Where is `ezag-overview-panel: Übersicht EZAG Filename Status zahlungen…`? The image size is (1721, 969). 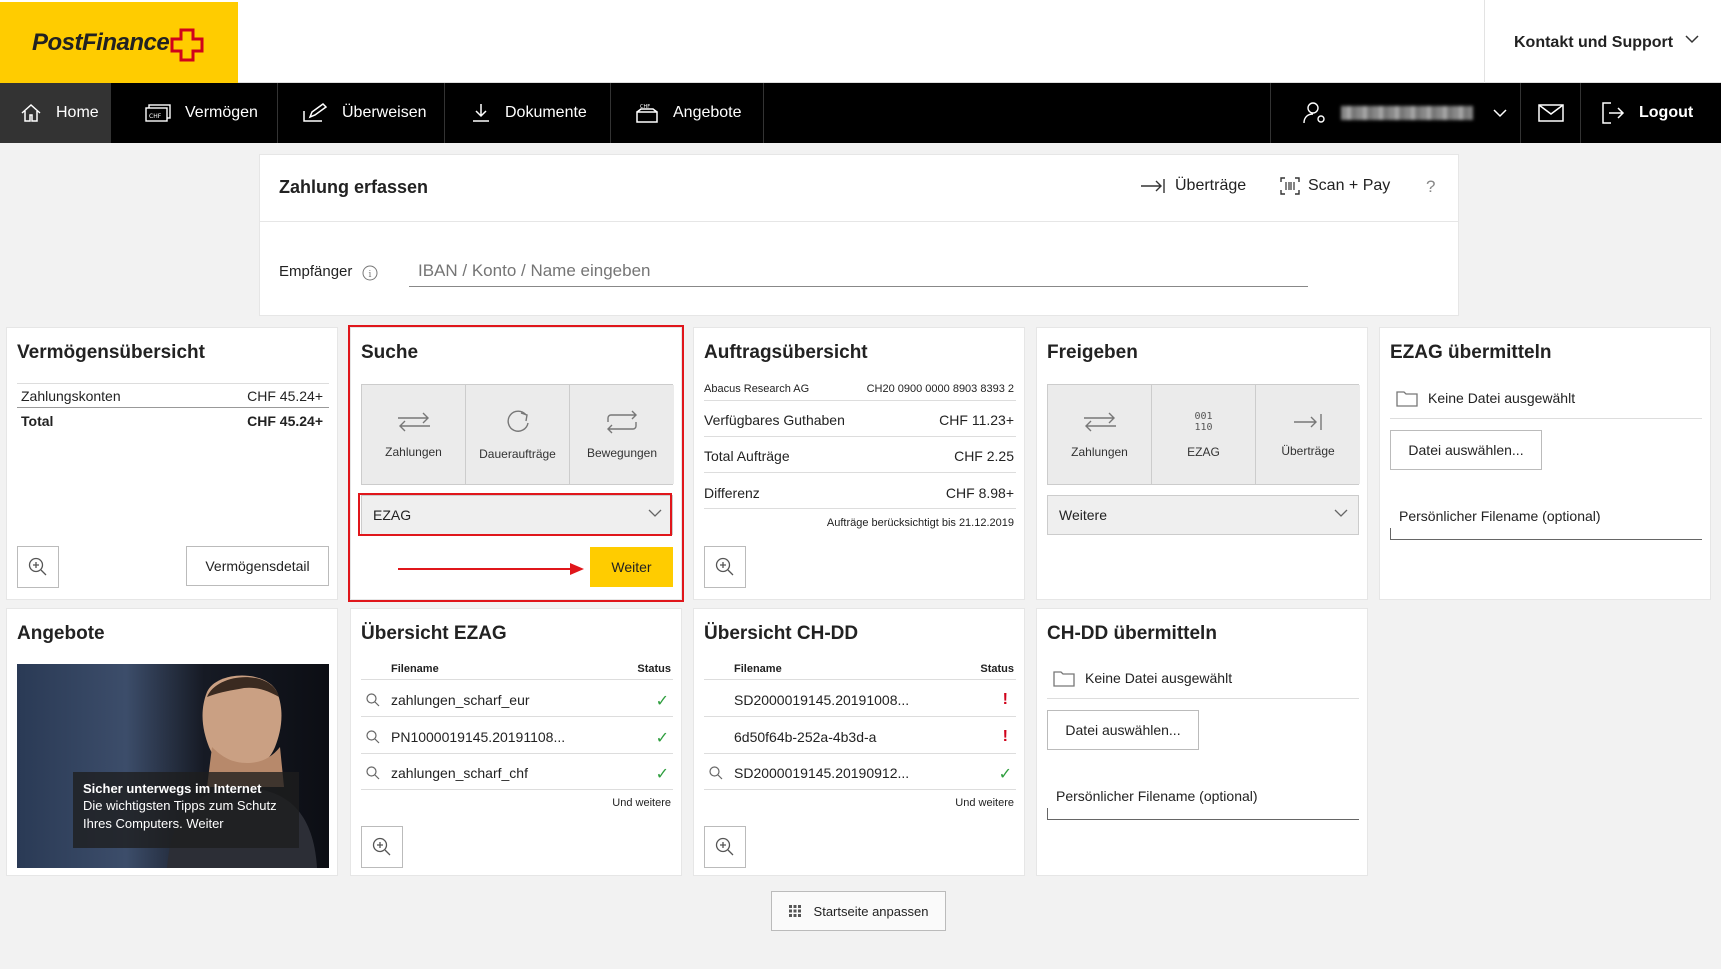 ezag-overview-panel: Übersicht EZAG Filename Status zahlungen… is located at coordinates (516, 742).